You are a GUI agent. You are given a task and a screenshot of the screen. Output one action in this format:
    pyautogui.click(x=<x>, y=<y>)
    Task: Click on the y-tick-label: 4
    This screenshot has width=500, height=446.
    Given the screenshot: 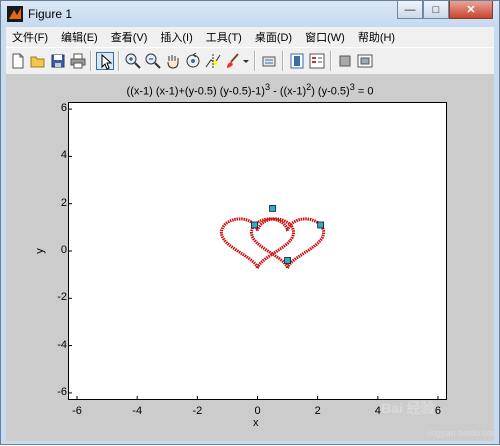 What is the action you would take?
    pyautogui.click(x=63, y=155)
    